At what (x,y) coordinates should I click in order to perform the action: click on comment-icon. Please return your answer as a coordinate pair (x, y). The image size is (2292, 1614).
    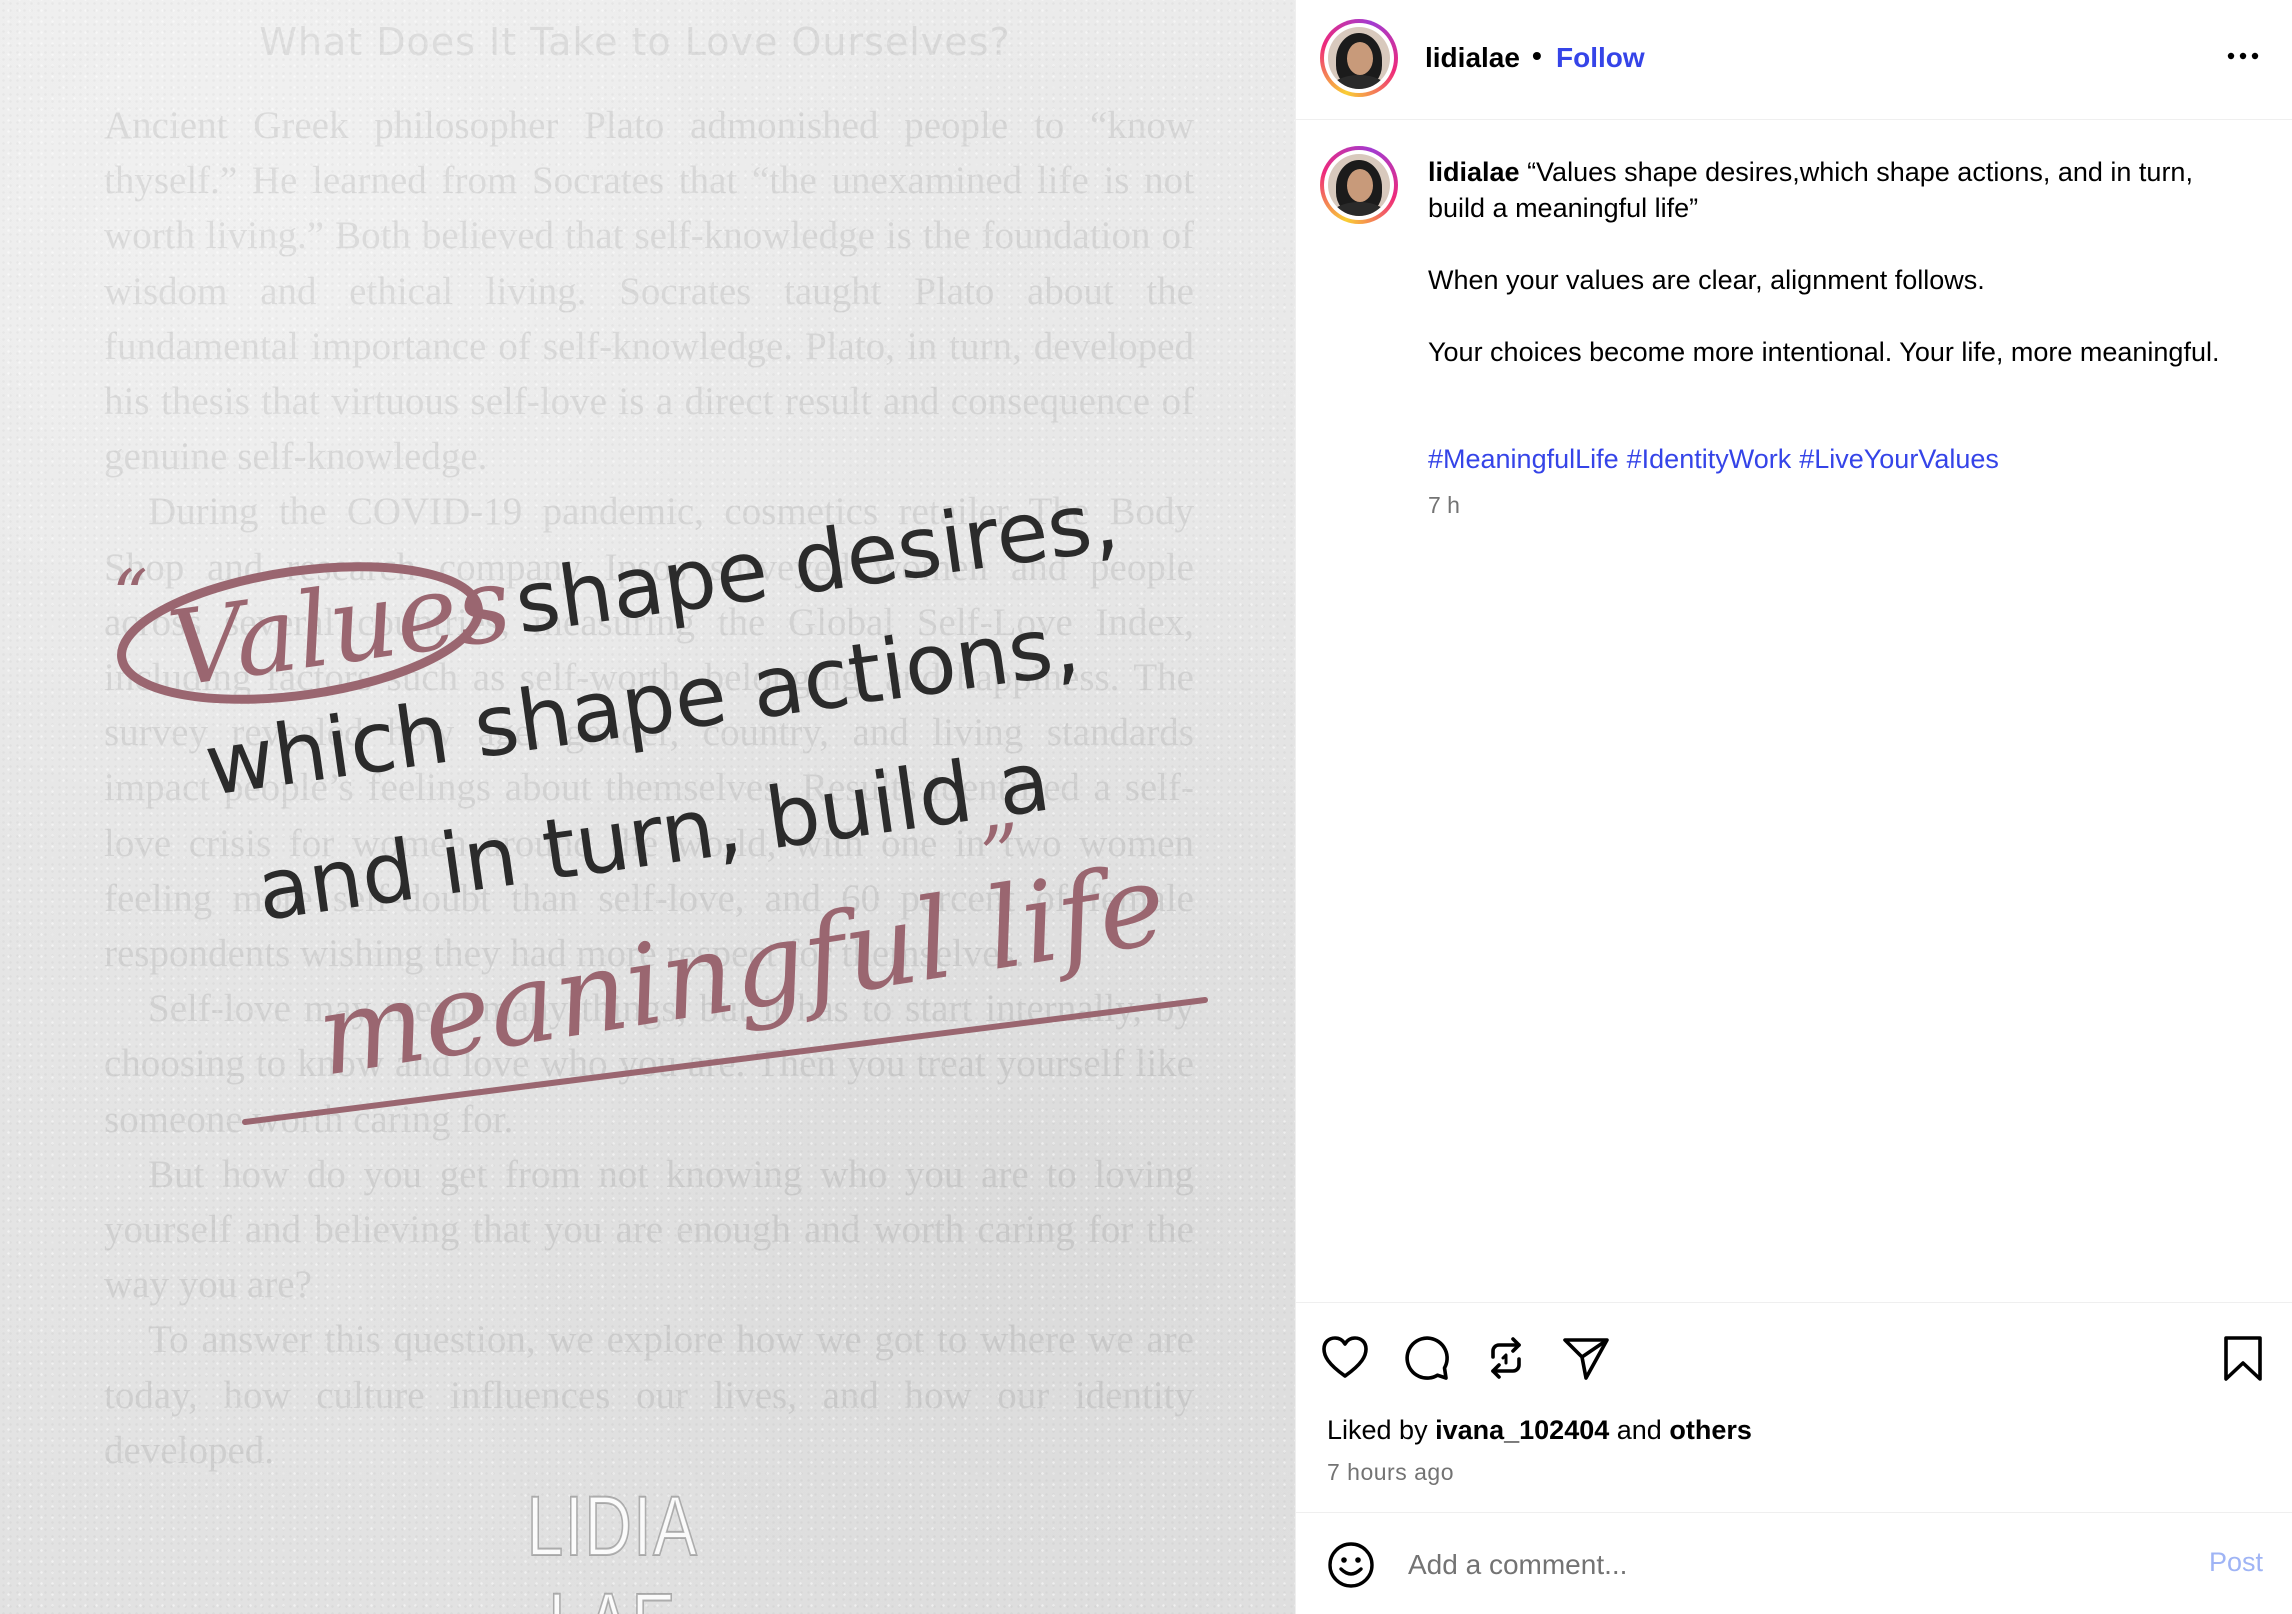
    Looking at the image, I should click on (1426, 1358).